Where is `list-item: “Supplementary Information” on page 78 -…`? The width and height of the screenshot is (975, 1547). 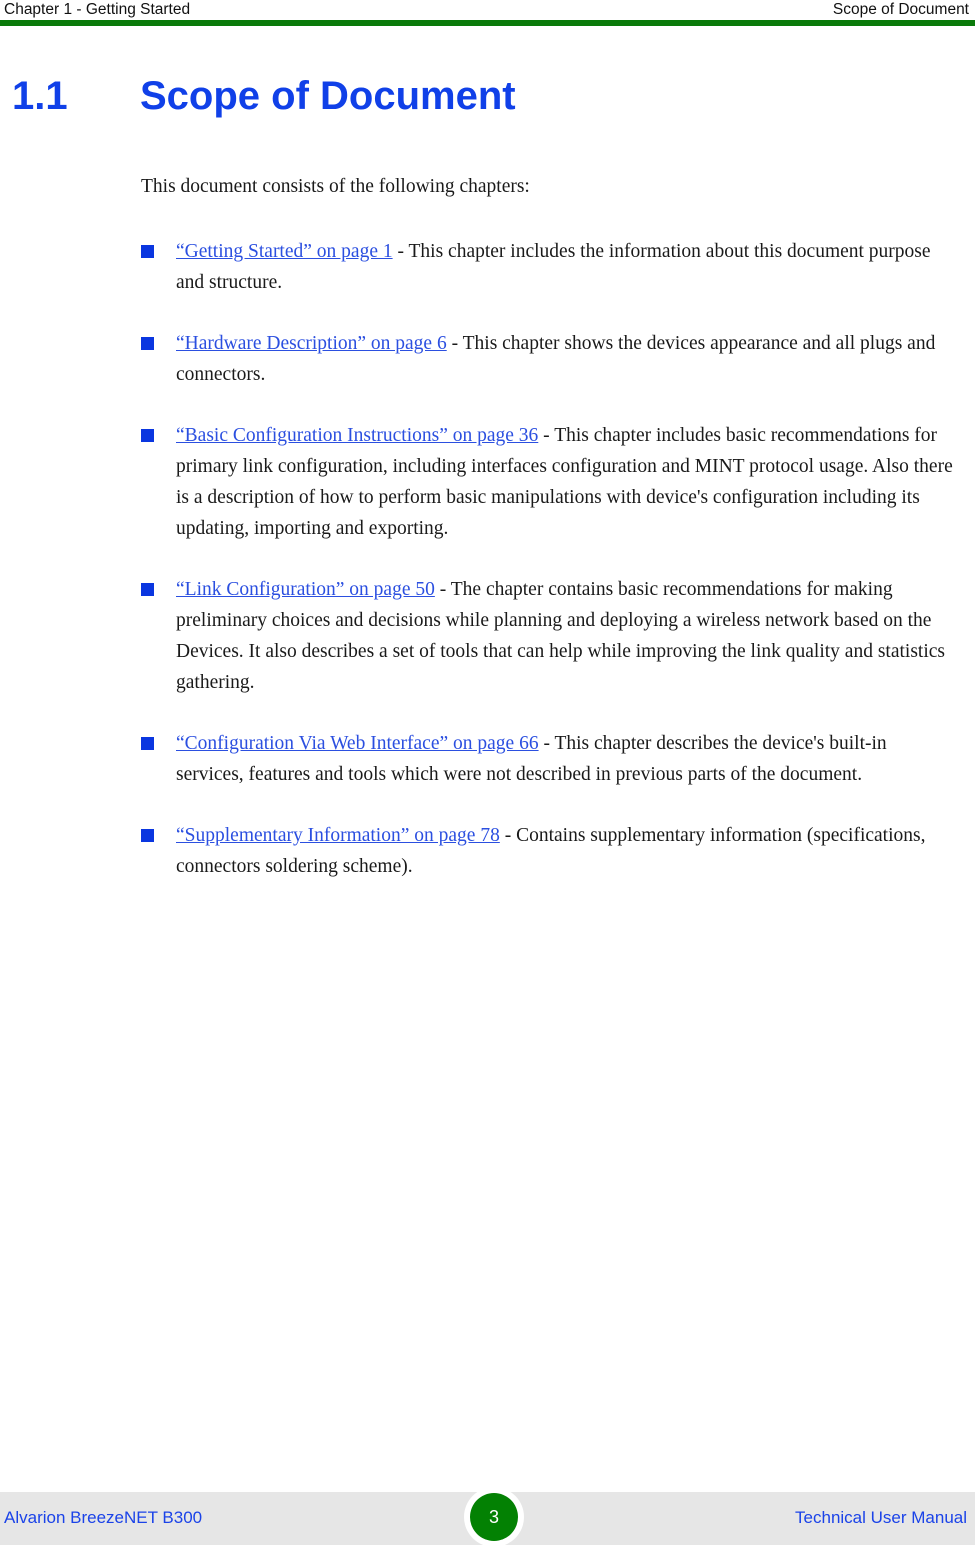
list-item: “Supplementary Information” on page 78 -… is located at coordinates (548, 851).